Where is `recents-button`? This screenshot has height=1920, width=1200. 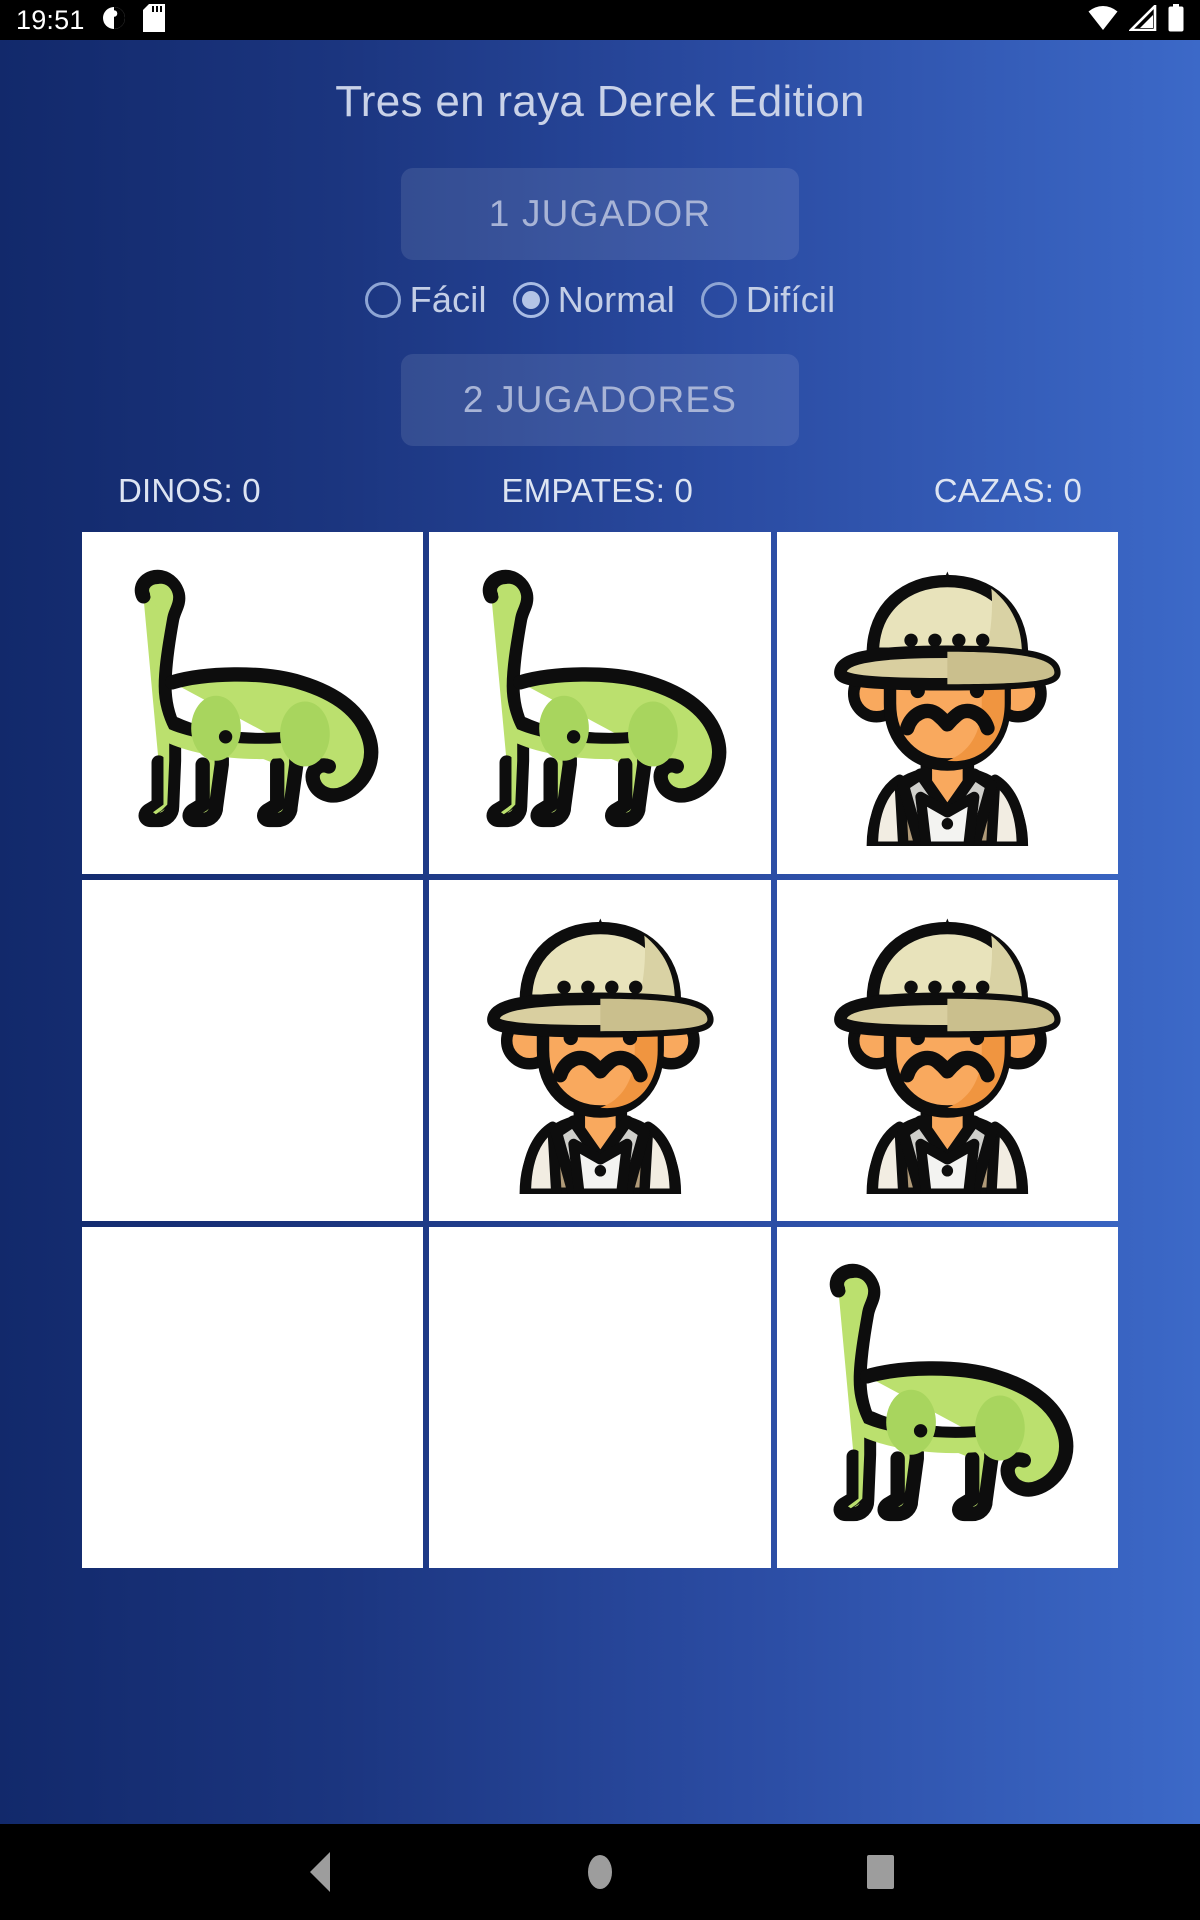 recents-button is located at coordinates (880, 1872).